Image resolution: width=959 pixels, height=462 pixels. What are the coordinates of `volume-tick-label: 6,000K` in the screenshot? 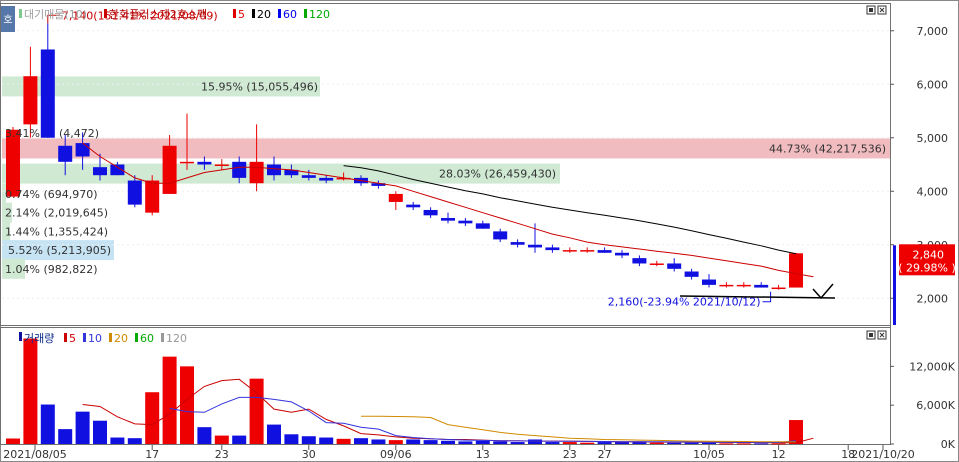 It's located at (935, 405).